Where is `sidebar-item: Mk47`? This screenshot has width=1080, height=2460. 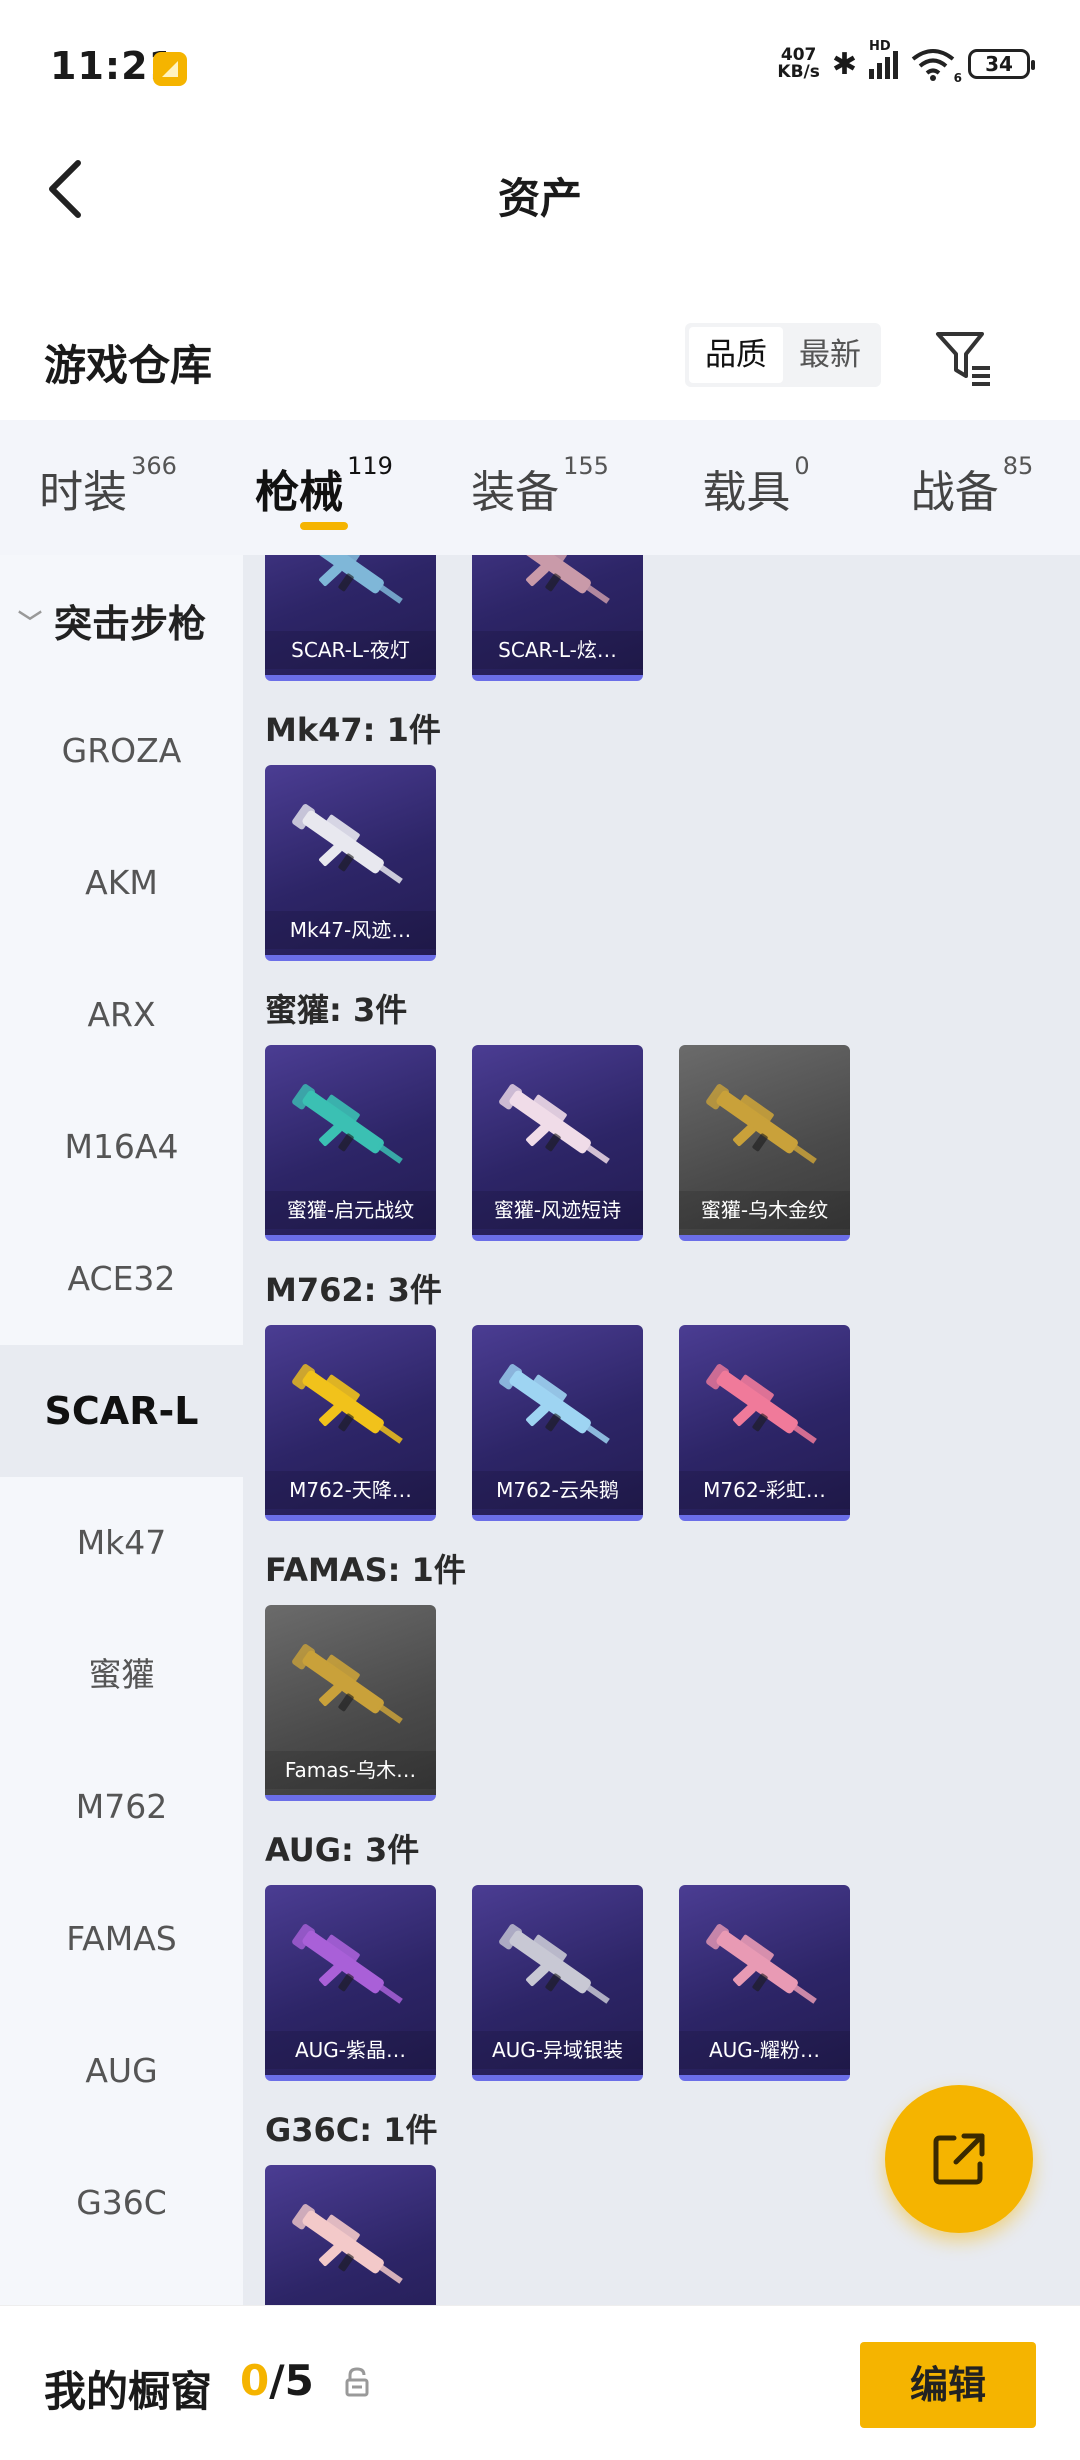 sidebar-item: Mk47 is located at coordinates (121, 1543).